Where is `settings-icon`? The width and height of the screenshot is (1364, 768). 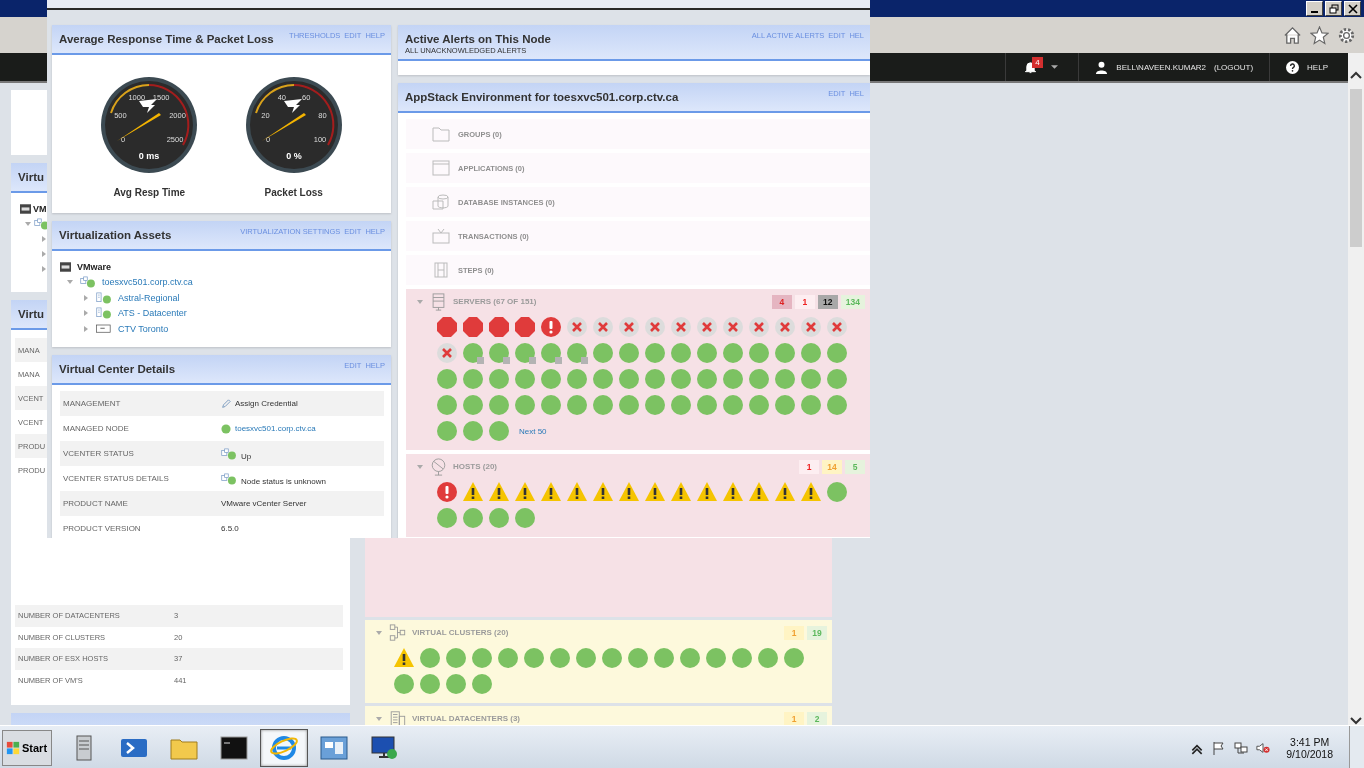
settings-icon is located at coordinates (1346, 35).